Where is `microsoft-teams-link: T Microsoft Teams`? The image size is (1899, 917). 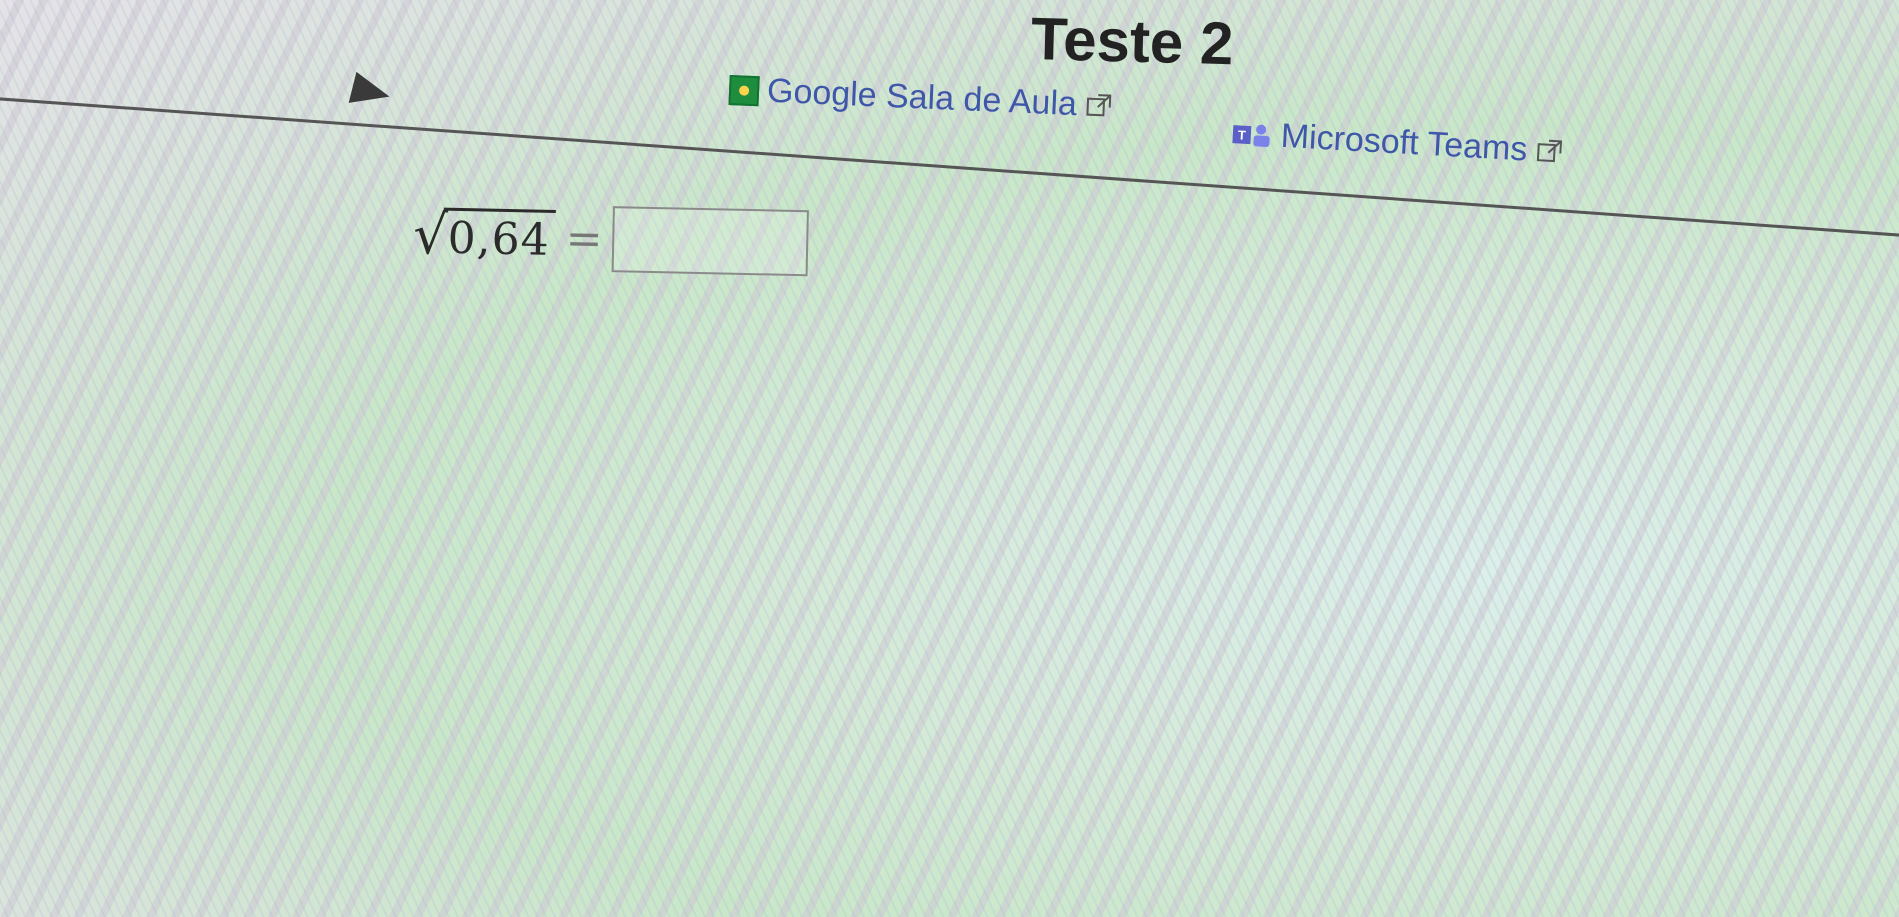
microsoft-teams-link: T Microsoft Teams is located at coordinates (1397, 143).